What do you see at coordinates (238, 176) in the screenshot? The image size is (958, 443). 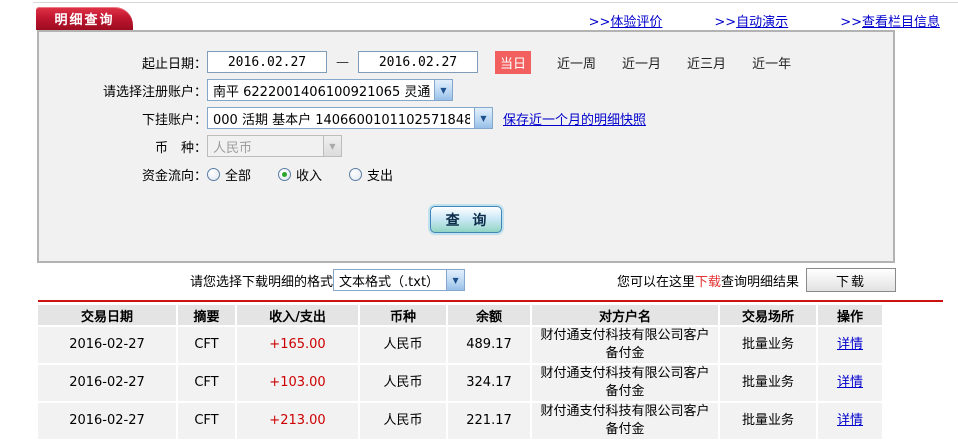 I see `flow-option-label: 全部` at bounding box center [238, 176].